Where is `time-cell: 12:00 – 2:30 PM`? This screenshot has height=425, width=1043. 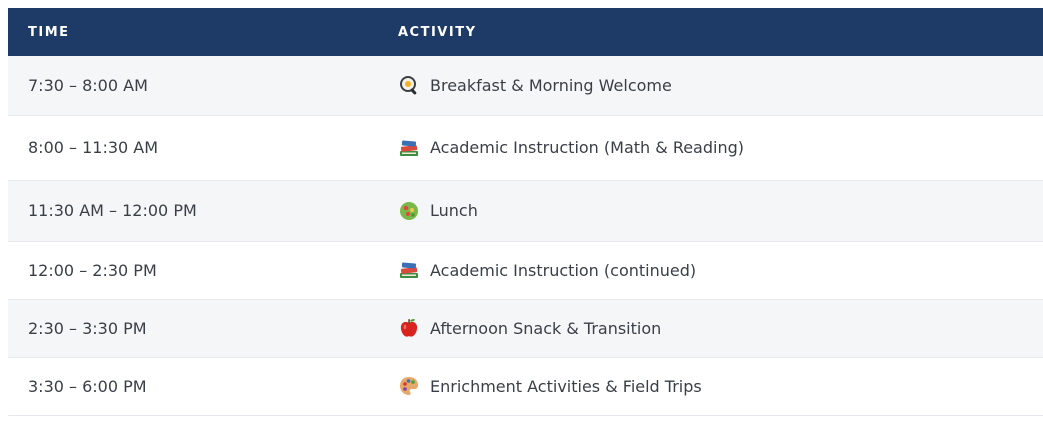 time-cell: 12:00 – 2:30 PM is located at coordinates (203, 270).